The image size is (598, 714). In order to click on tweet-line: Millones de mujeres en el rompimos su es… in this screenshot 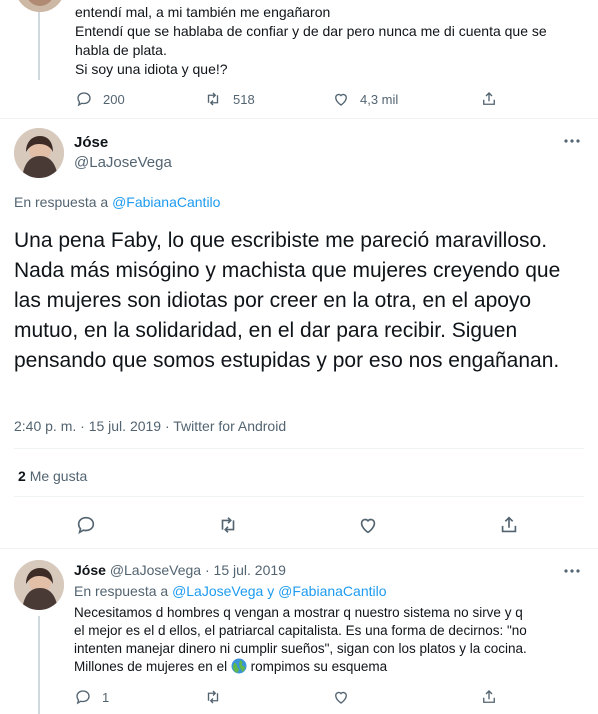, I will do `click(331, 667)`.